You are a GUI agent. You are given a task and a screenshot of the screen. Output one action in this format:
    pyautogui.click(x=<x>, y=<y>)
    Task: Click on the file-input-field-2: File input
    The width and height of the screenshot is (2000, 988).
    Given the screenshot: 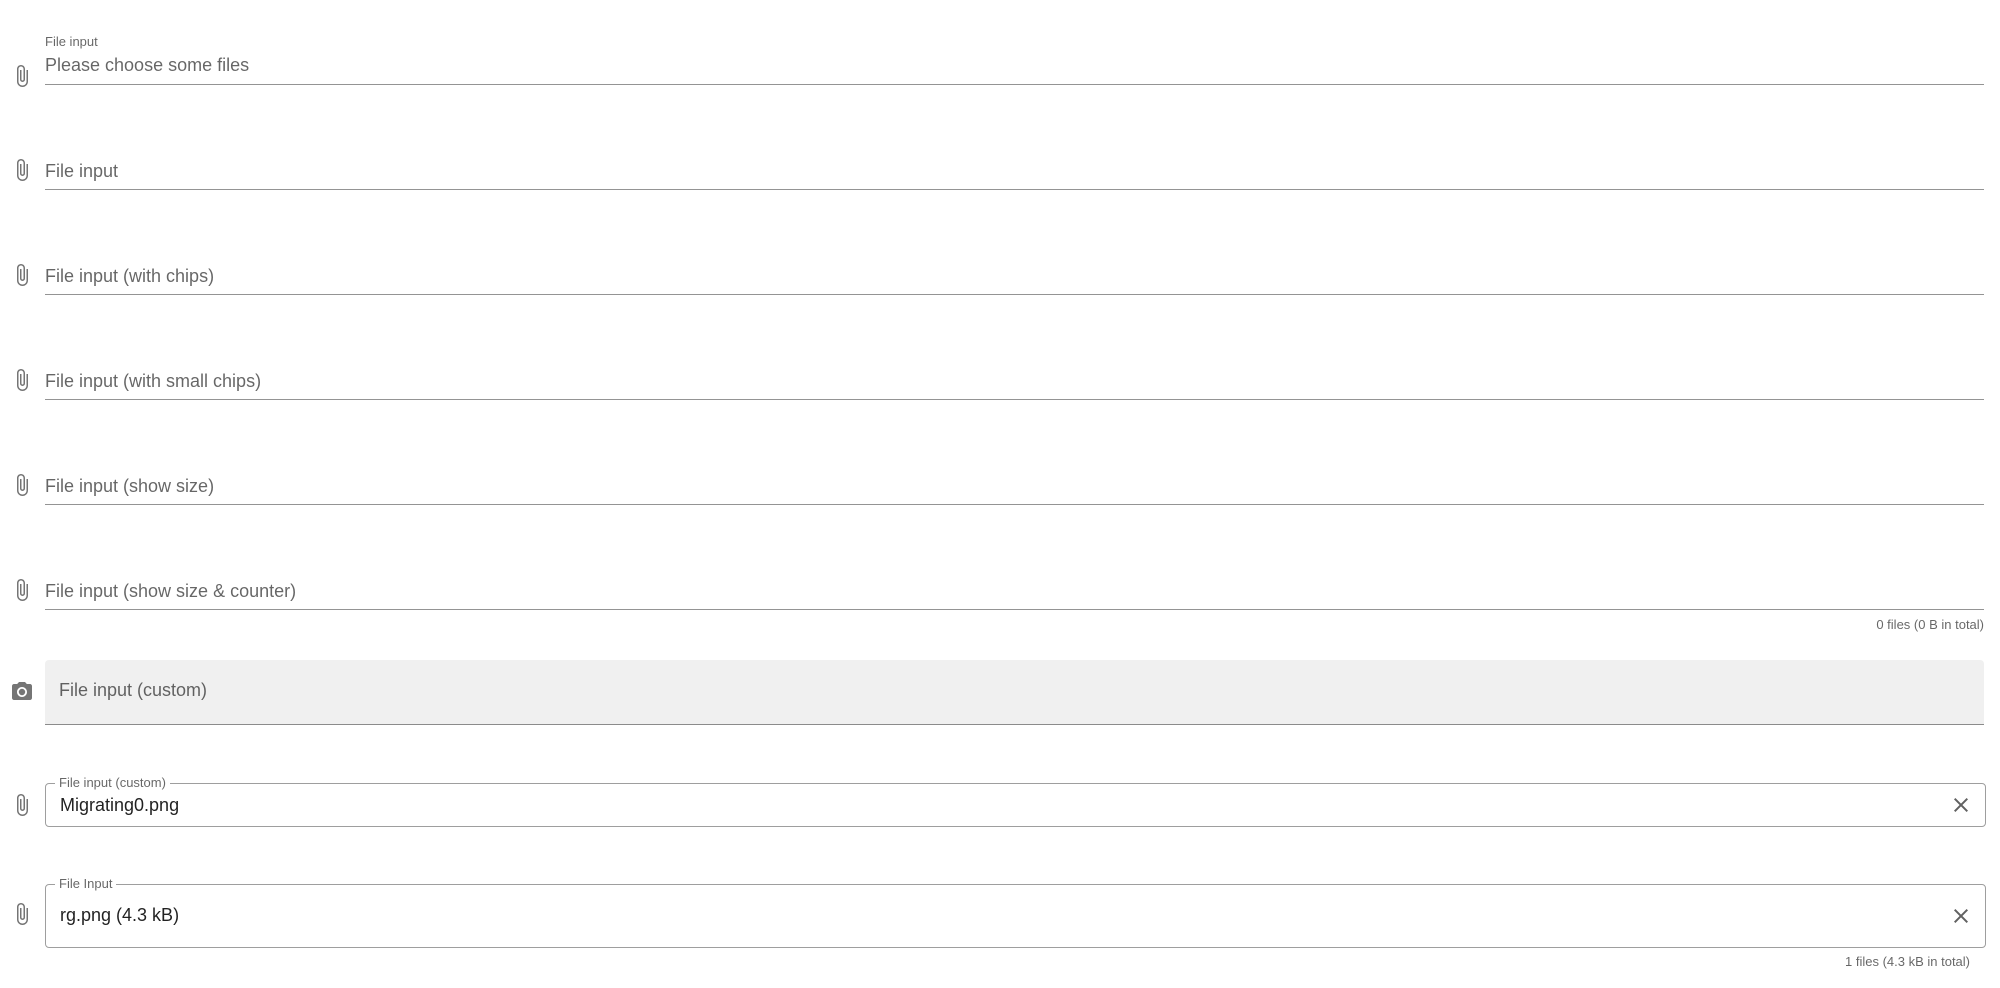 What is the action you would take?
    pyautogui.click(x=1000, y=174)
    